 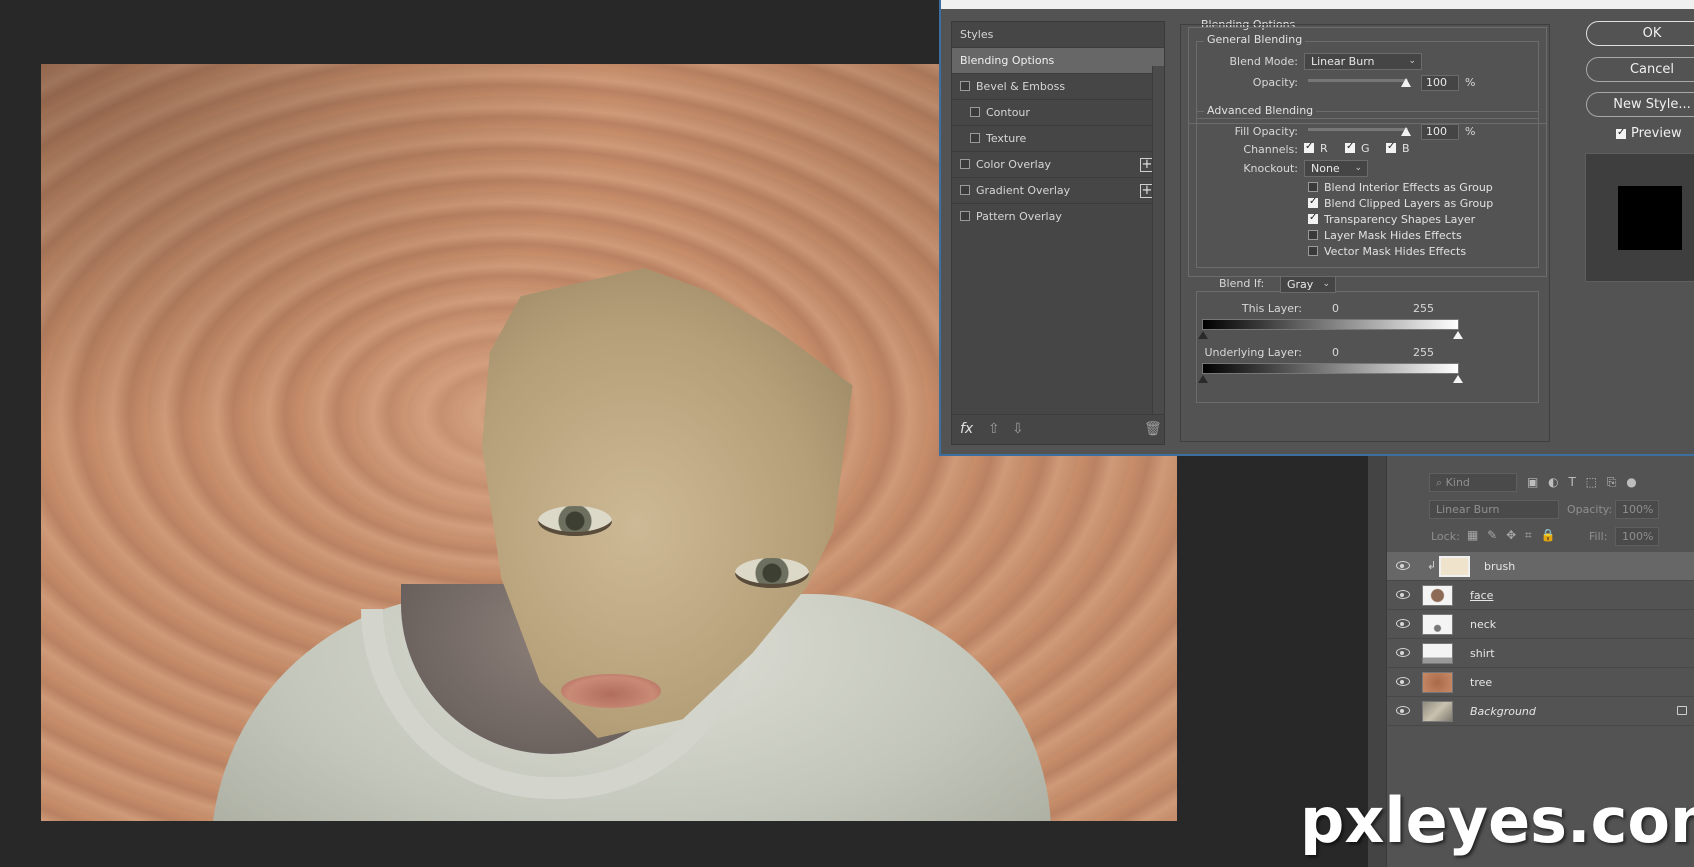 What do you see at coordinates (1612, 482) in the screenshot?
I see `smart-object-filter-icon: ⎘` at bounding box center [1612, 482].